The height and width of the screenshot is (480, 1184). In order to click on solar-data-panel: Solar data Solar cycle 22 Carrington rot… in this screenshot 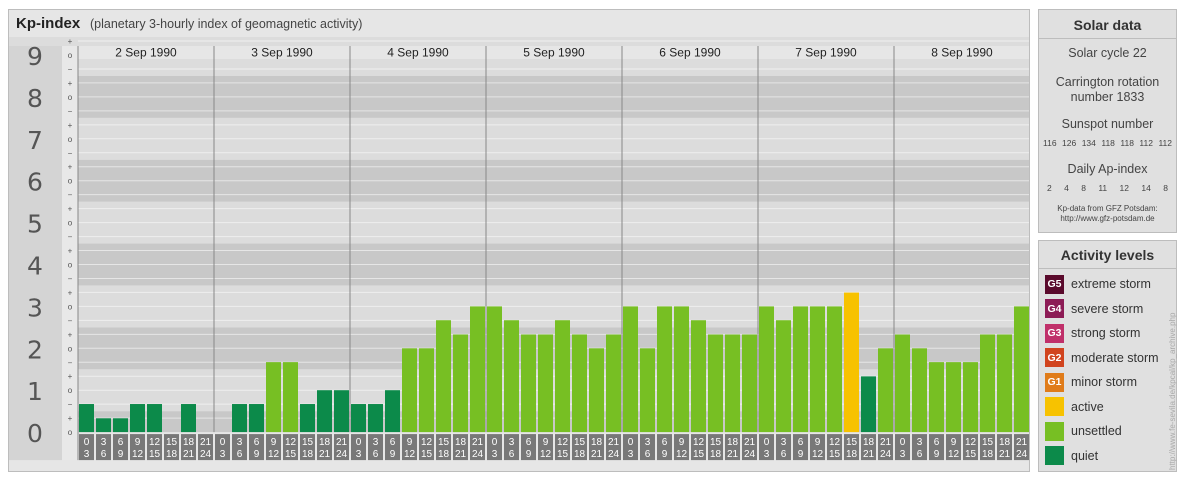, I will do `click(1107, 121)`.